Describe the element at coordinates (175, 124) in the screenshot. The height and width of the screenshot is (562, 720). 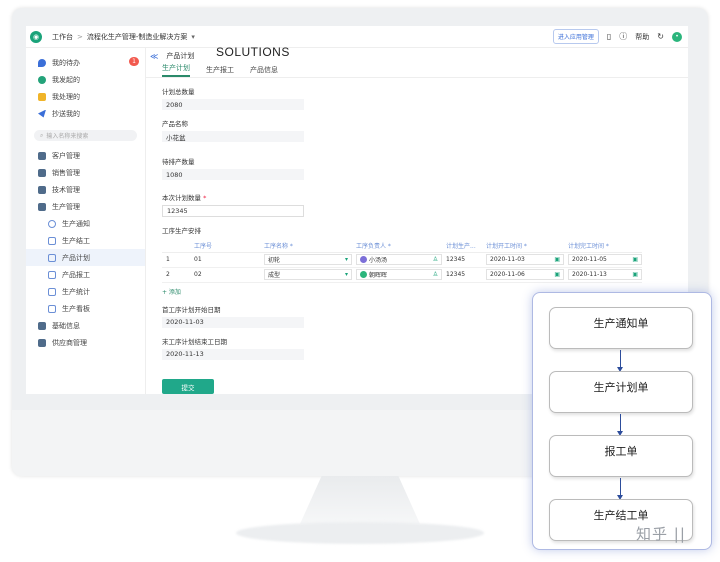
I see `field-label: 产品名称` at that location.